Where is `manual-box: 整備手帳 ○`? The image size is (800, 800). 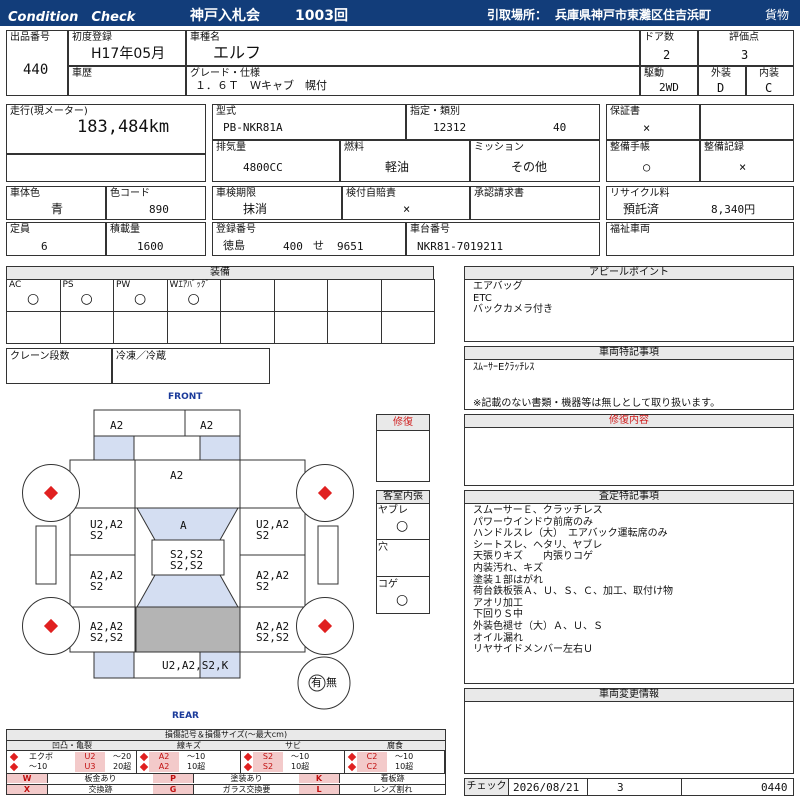
manual-box: 整備手帳 ○ is located at coordinates (653, 161).